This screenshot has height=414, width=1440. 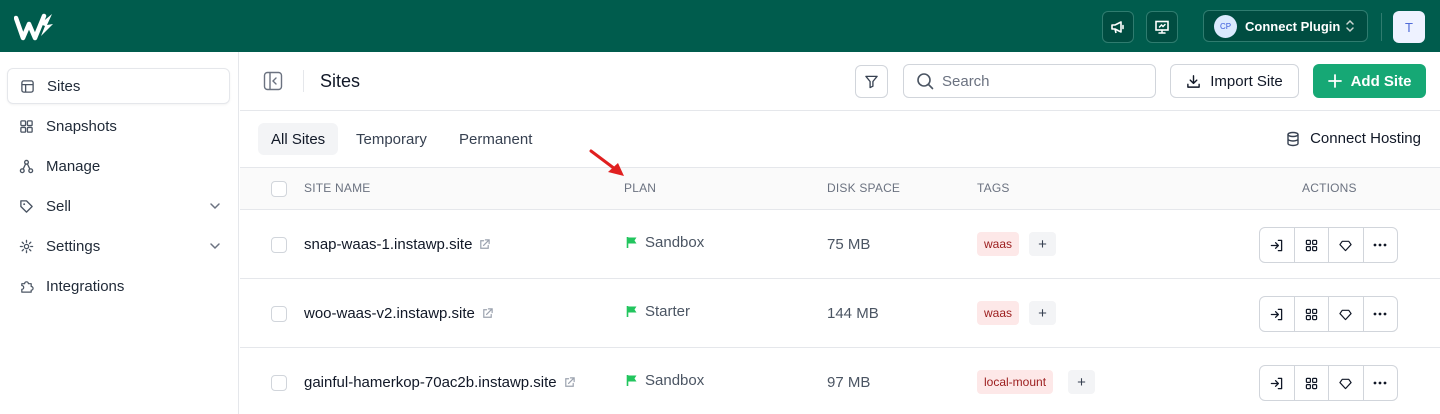 What do you see at coordinates (337, 188) in the screenshot?
I see `column-header-site-name: SITE NAME` at bounding box center [337, 188].